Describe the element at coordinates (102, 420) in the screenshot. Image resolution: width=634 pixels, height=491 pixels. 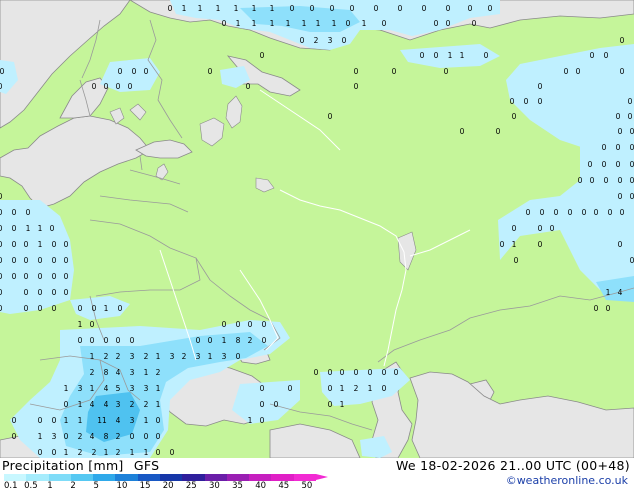
I see `precip-value: 11` at that location.